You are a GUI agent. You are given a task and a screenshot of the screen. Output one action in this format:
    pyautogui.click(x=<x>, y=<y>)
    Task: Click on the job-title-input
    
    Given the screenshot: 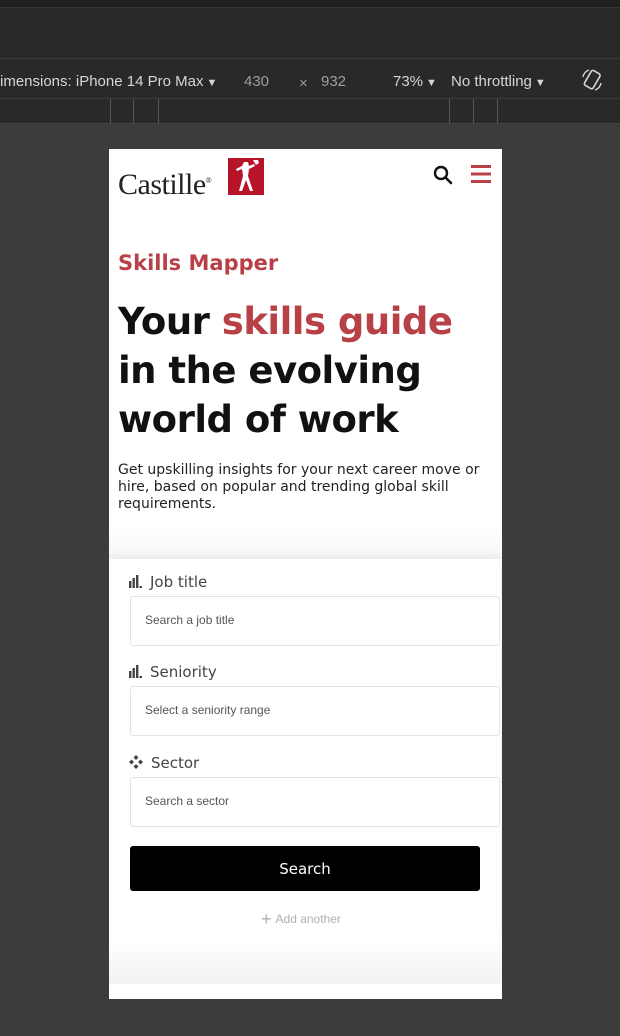 What is the action you would take?
    pyautogui.click(x=308, y=620)
    